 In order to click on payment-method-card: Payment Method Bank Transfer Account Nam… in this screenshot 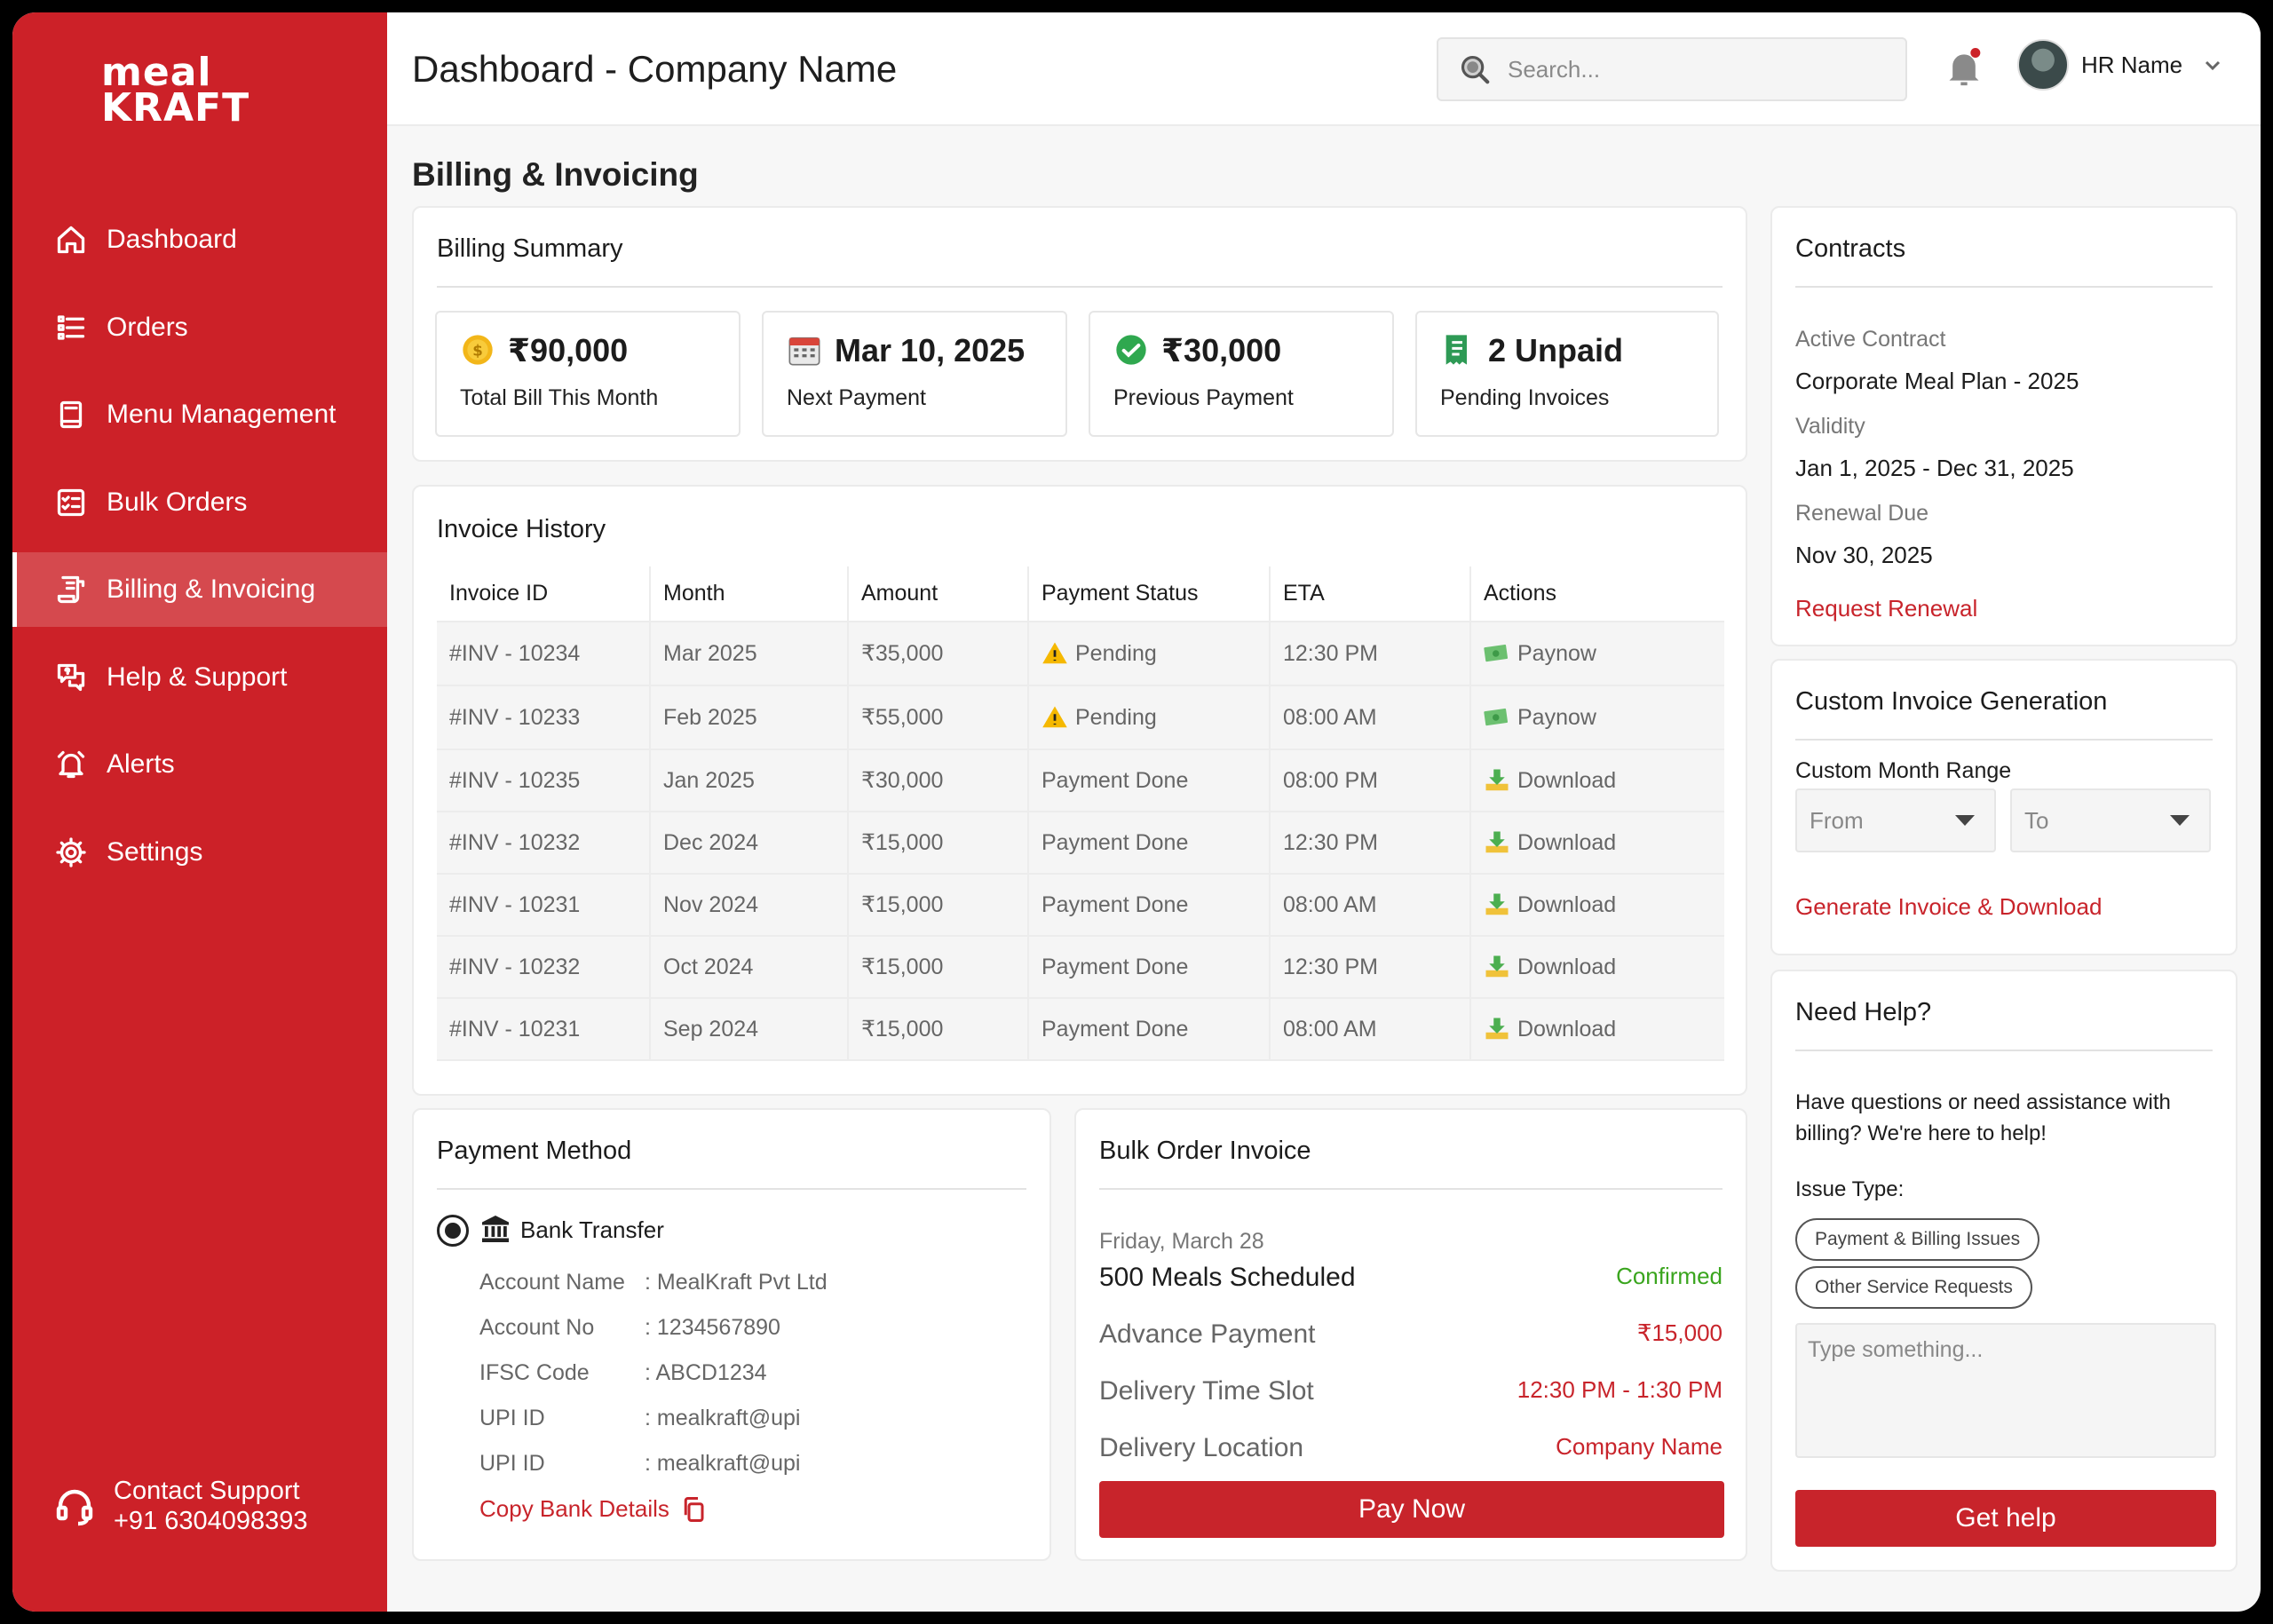, I will do `click(731, 1334)`.